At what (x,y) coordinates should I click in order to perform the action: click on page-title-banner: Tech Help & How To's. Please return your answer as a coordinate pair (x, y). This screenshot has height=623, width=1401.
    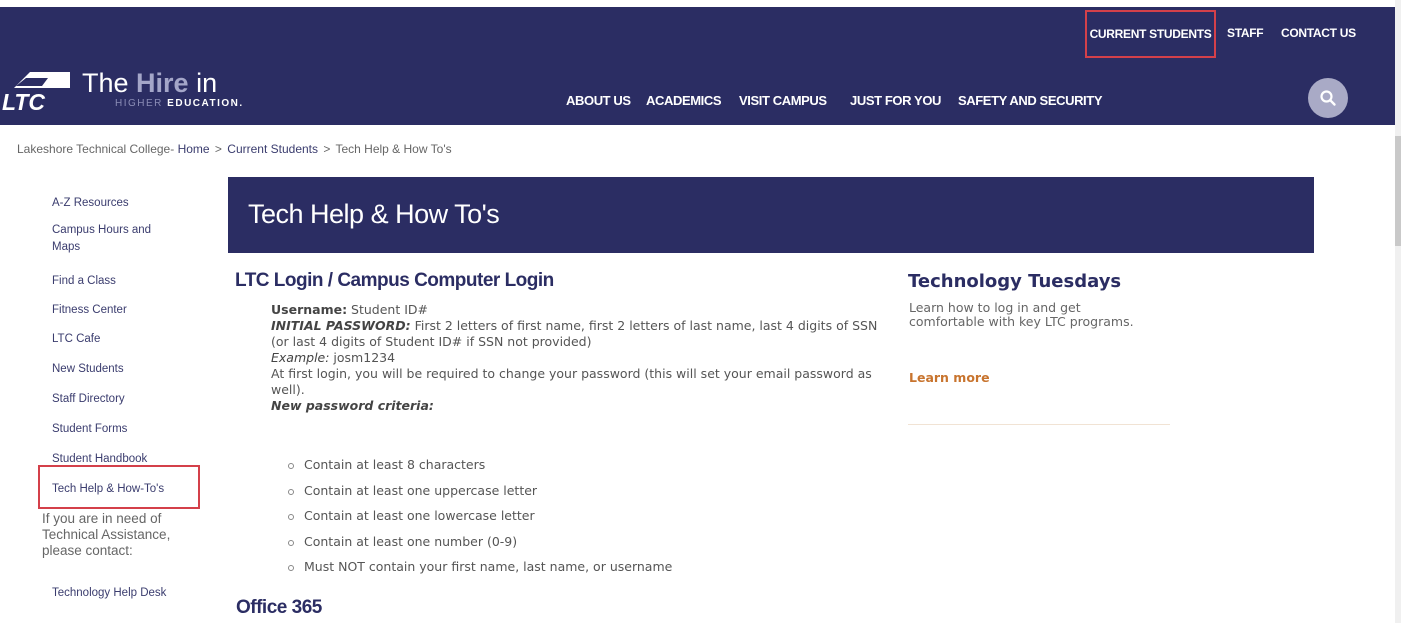
    Looking at the image, I should click on (771, 215).